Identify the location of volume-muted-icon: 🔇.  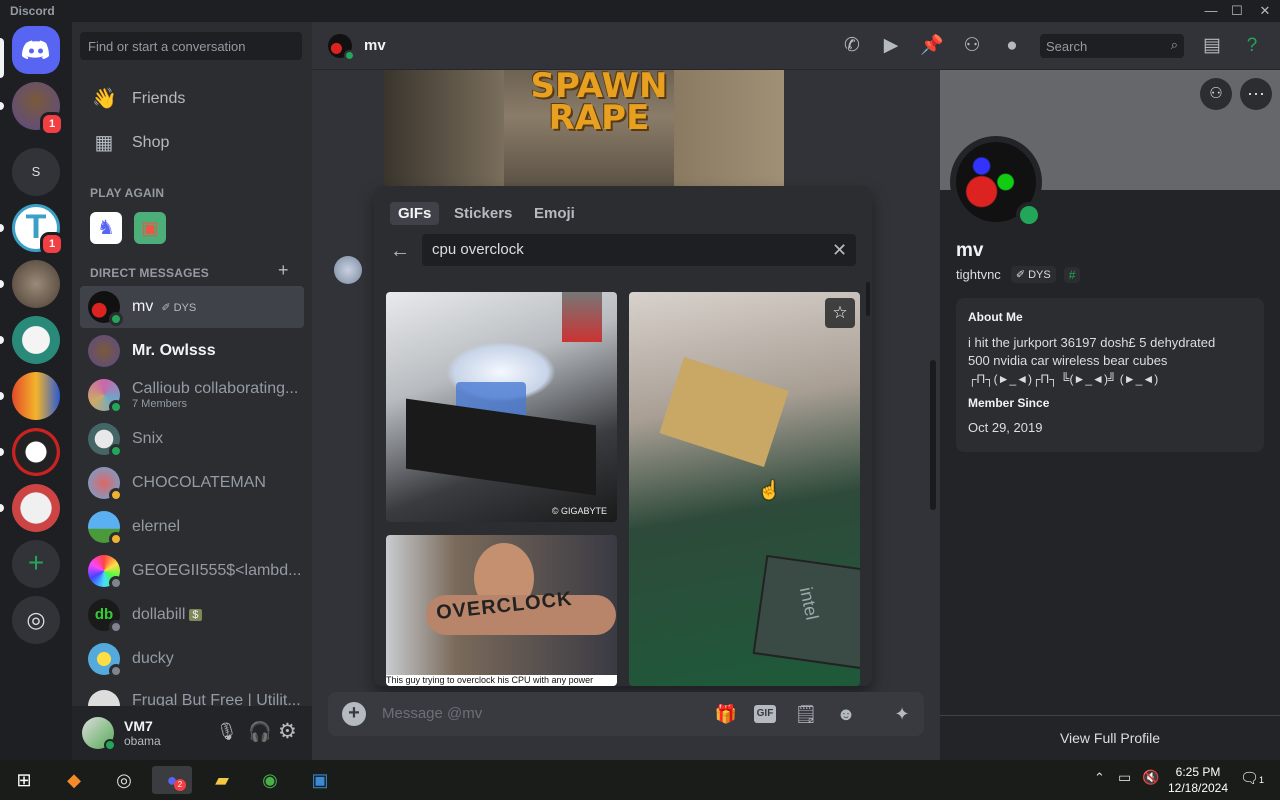
(1150, 777).